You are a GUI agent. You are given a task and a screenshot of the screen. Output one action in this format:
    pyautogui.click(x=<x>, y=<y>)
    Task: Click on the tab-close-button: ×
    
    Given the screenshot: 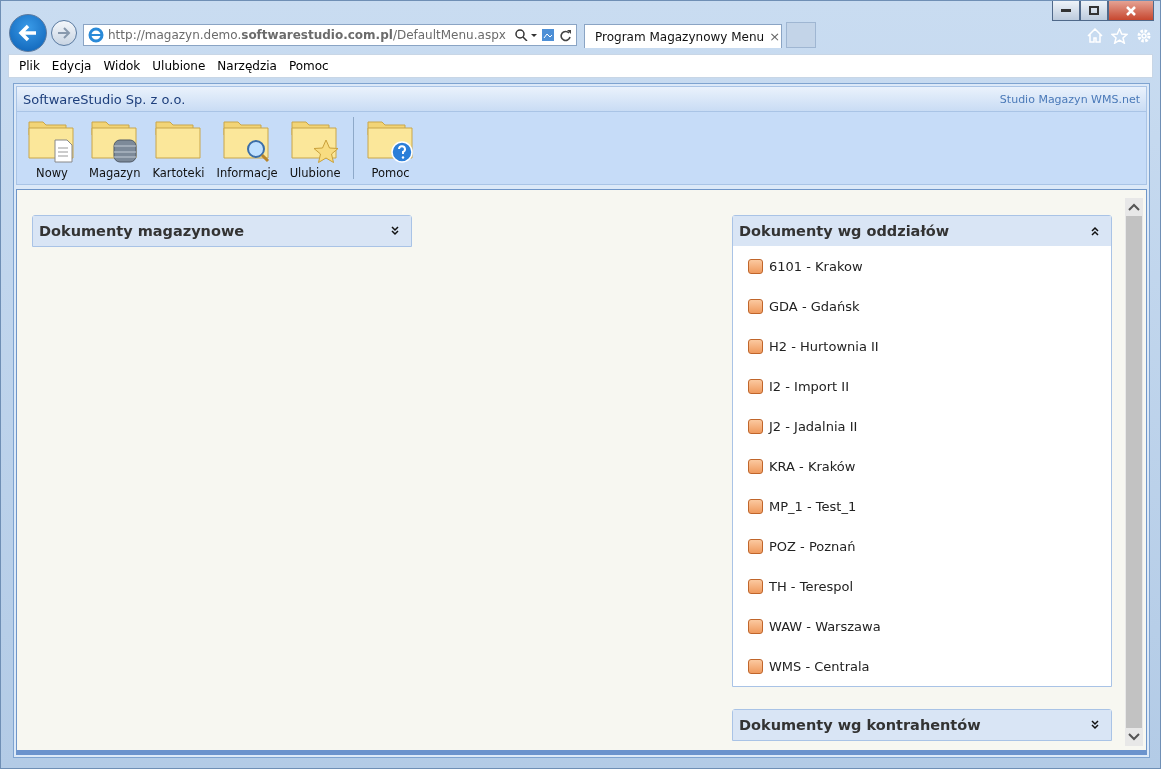 What is the action you would take?
    pyautogui.click(x=775, y=36)
    